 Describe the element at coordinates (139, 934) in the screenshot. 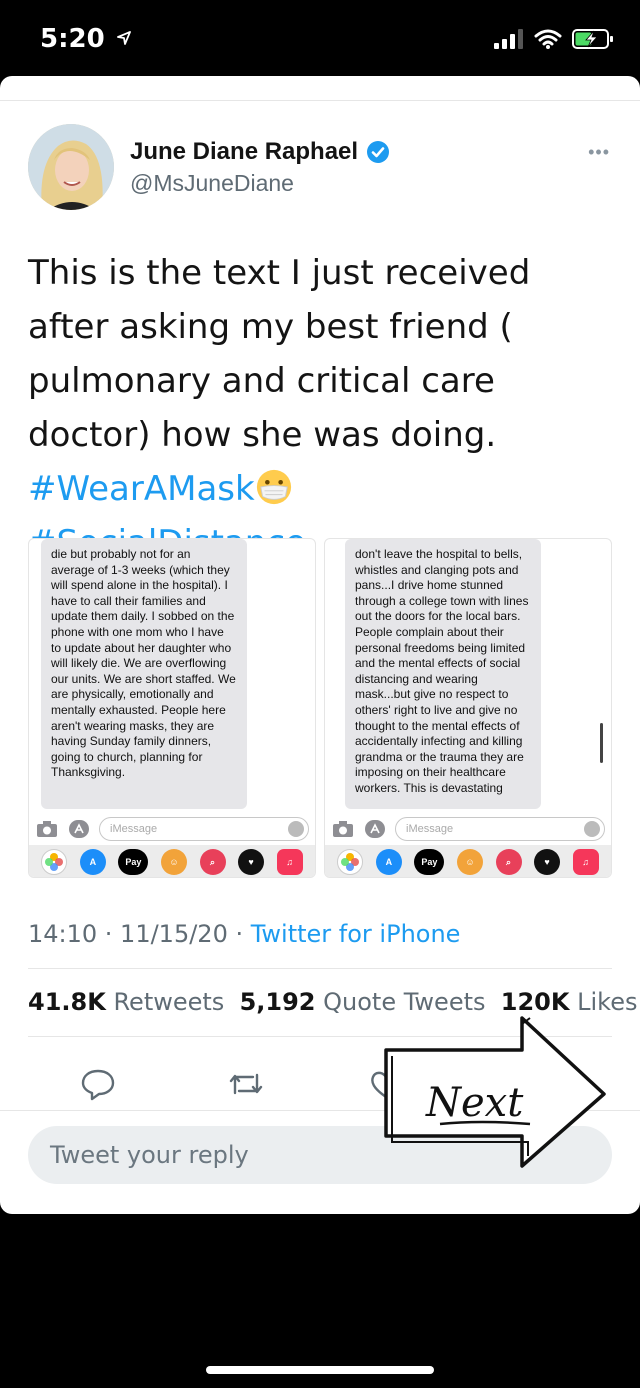

I see `tweet-timestamp: 14:10 · 11/15/20 ·` at that location.